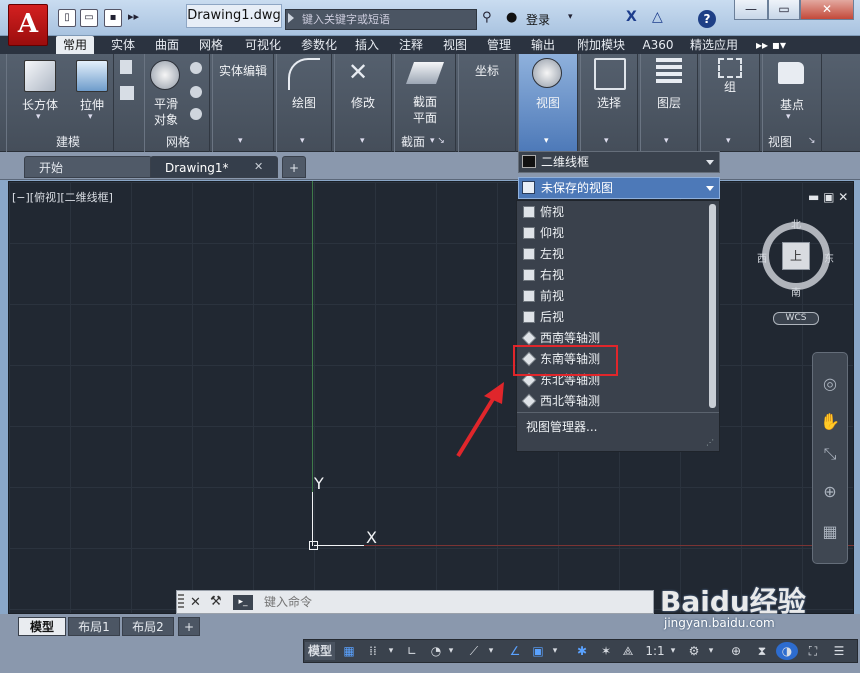  What do you see at coordinates (610, 74) in the screenshot?
I see `selection-icon` at bounding box center [610, 74].